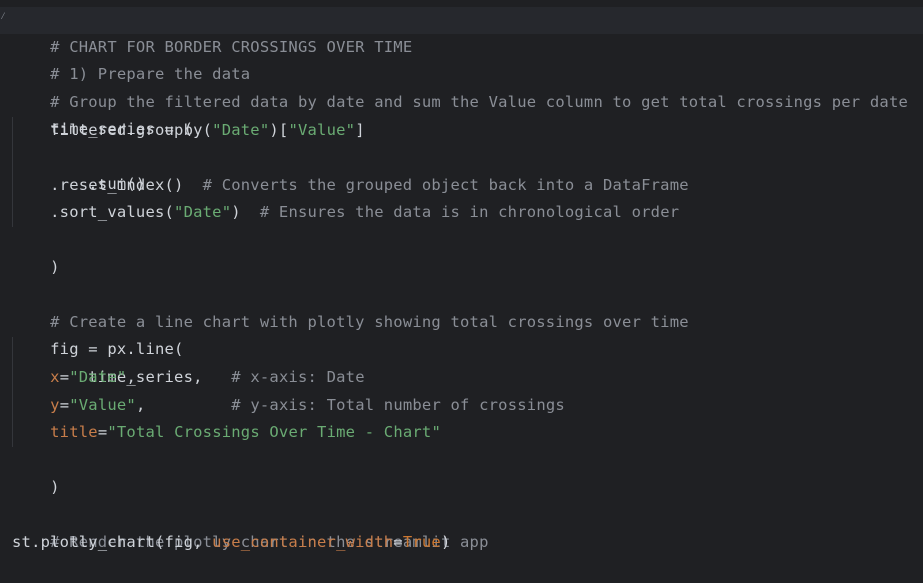 The width and height of the screenshot is (923, 583). What do you see at coordinates (279, 130) in the screenshot?
I see `code-text: )[` at bounding box center [279, 130].